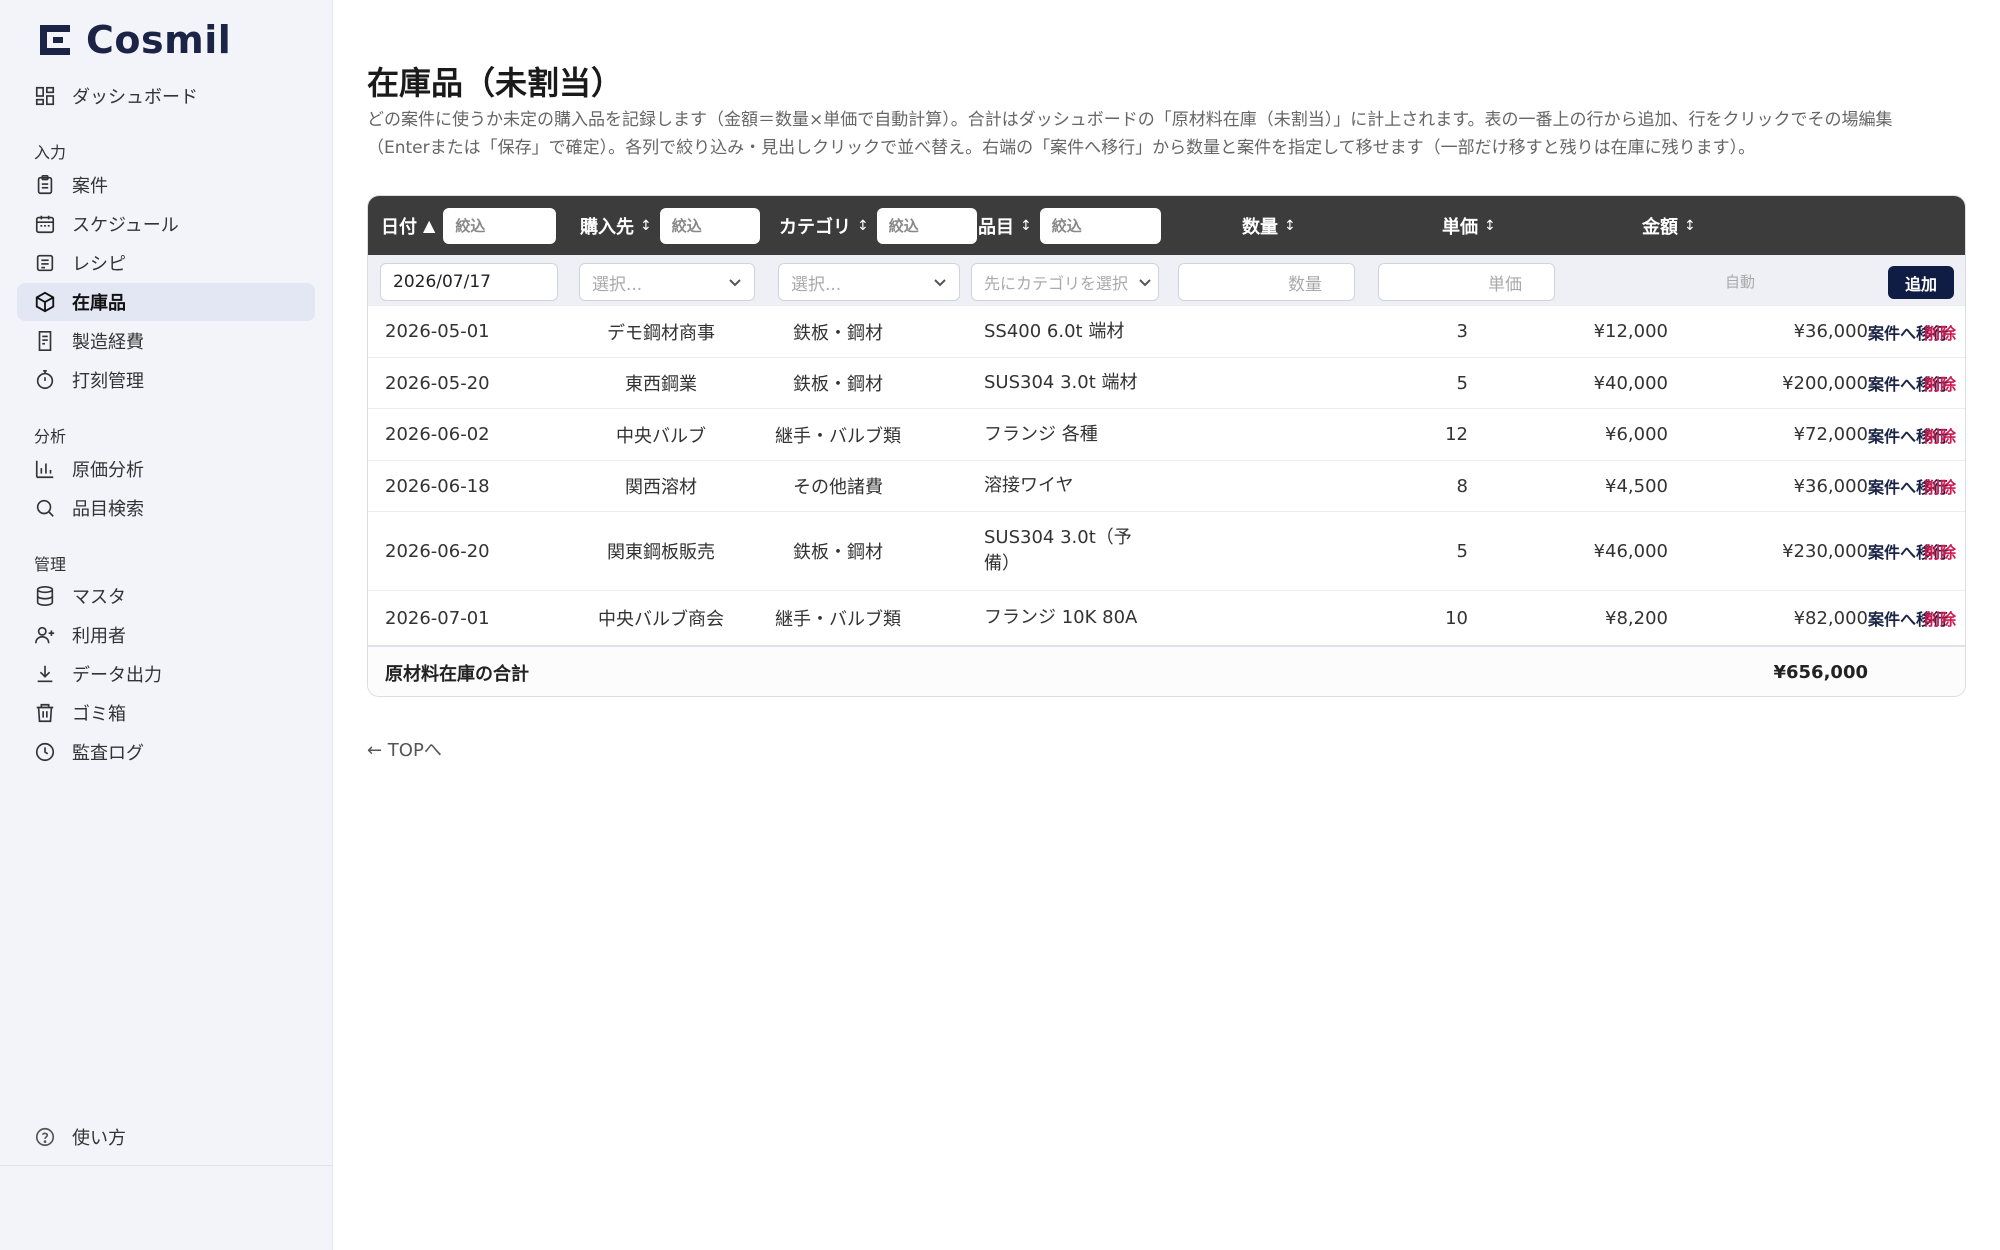 This screenshot has height=1250, width=2000. Describe the element at coordinates (125, 225) in the screenshot. I see `sidebar-item-label: スケジュール` at that location.